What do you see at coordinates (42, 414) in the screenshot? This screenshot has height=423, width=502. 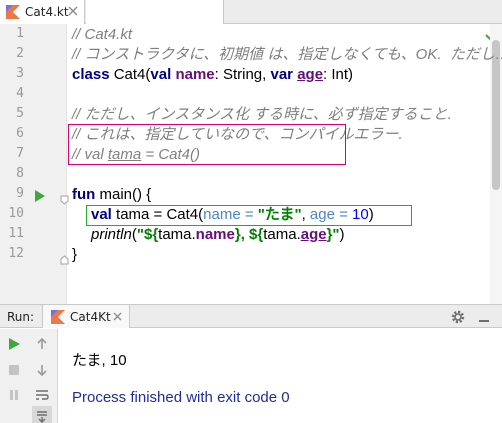 I see `scroll-end-icon` at bounding box center [42, 414].